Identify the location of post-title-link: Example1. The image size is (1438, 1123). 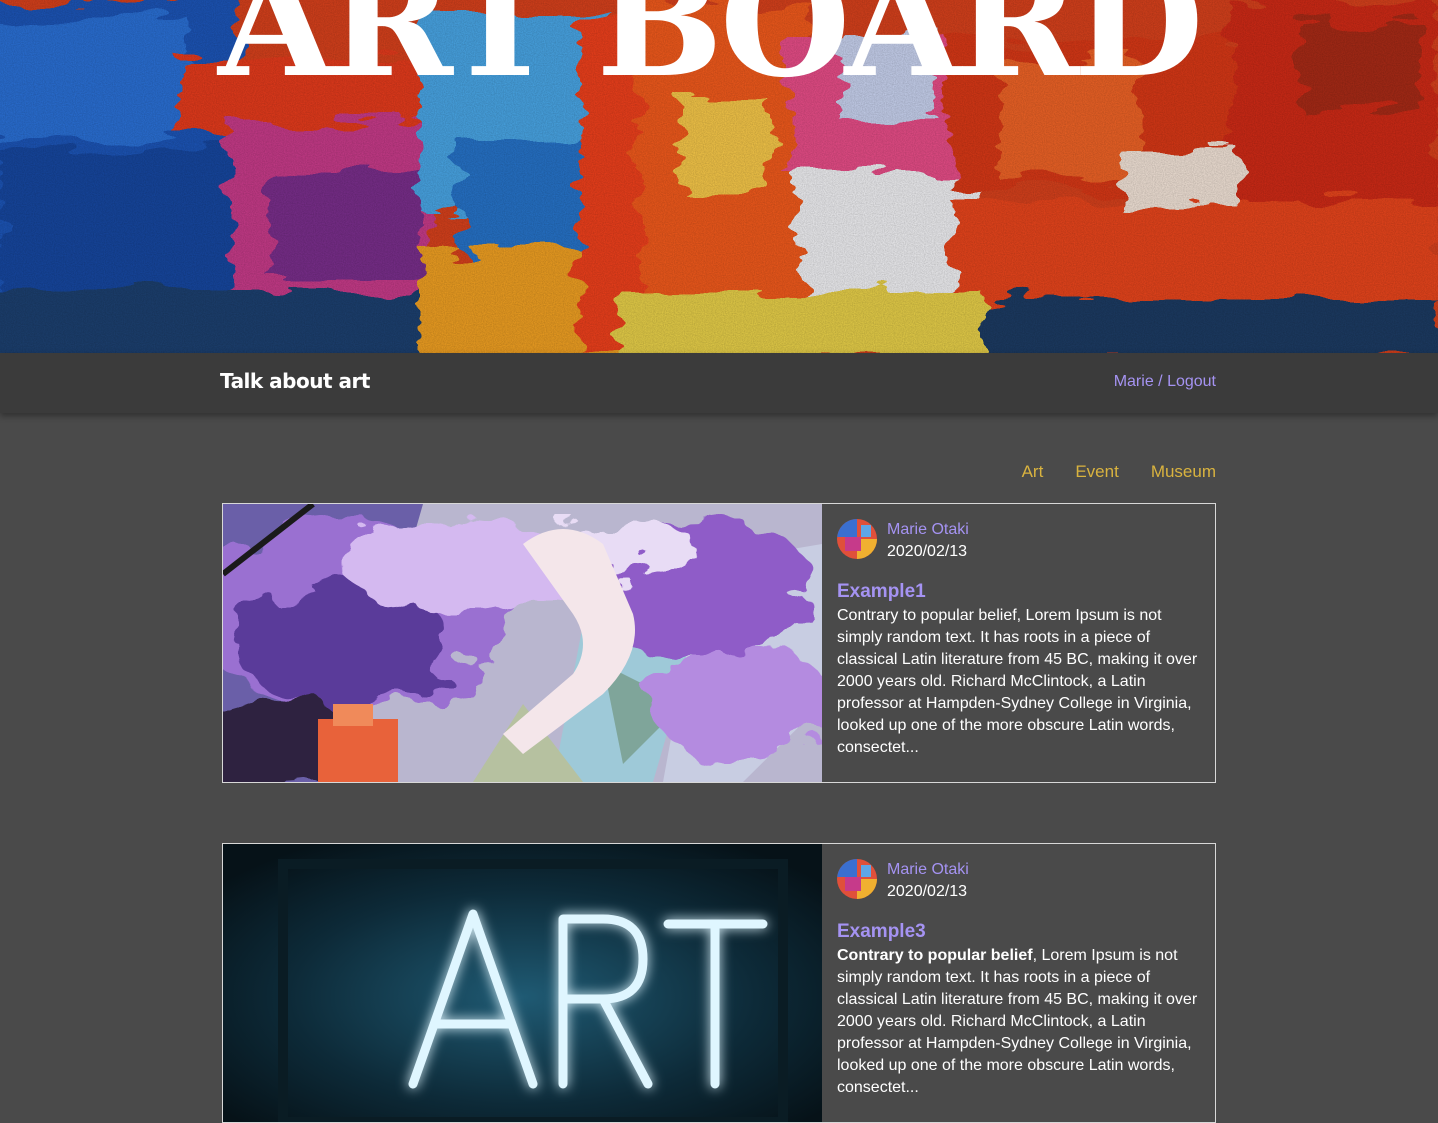
(881, 592).